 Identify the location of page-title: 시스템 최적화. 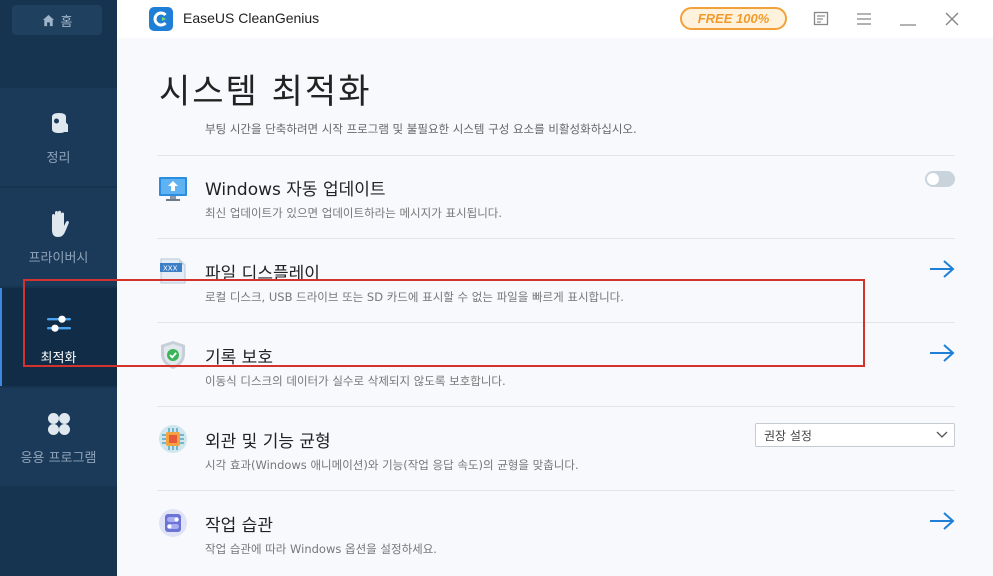
(265, 92).